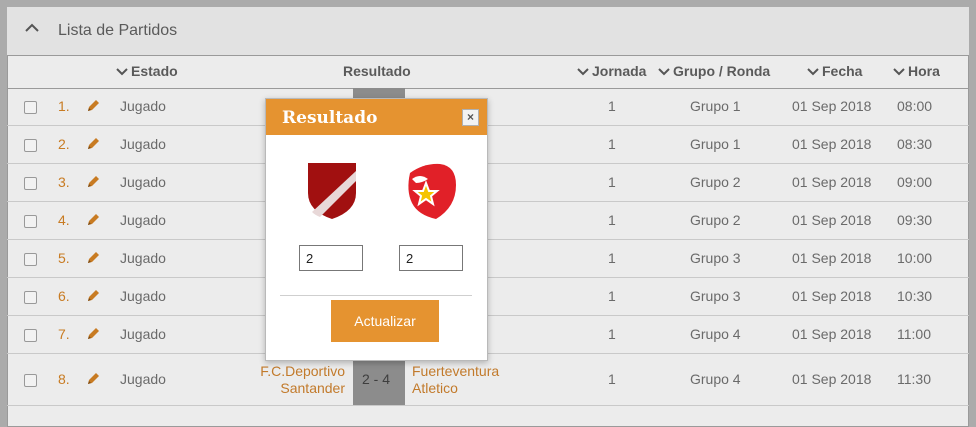 The width and height of the screenshot is (976, 427). Describe the element at coordinates (376, 229) in the screenshot. I see `result-modal: Resultado × Actualizar` at that location.